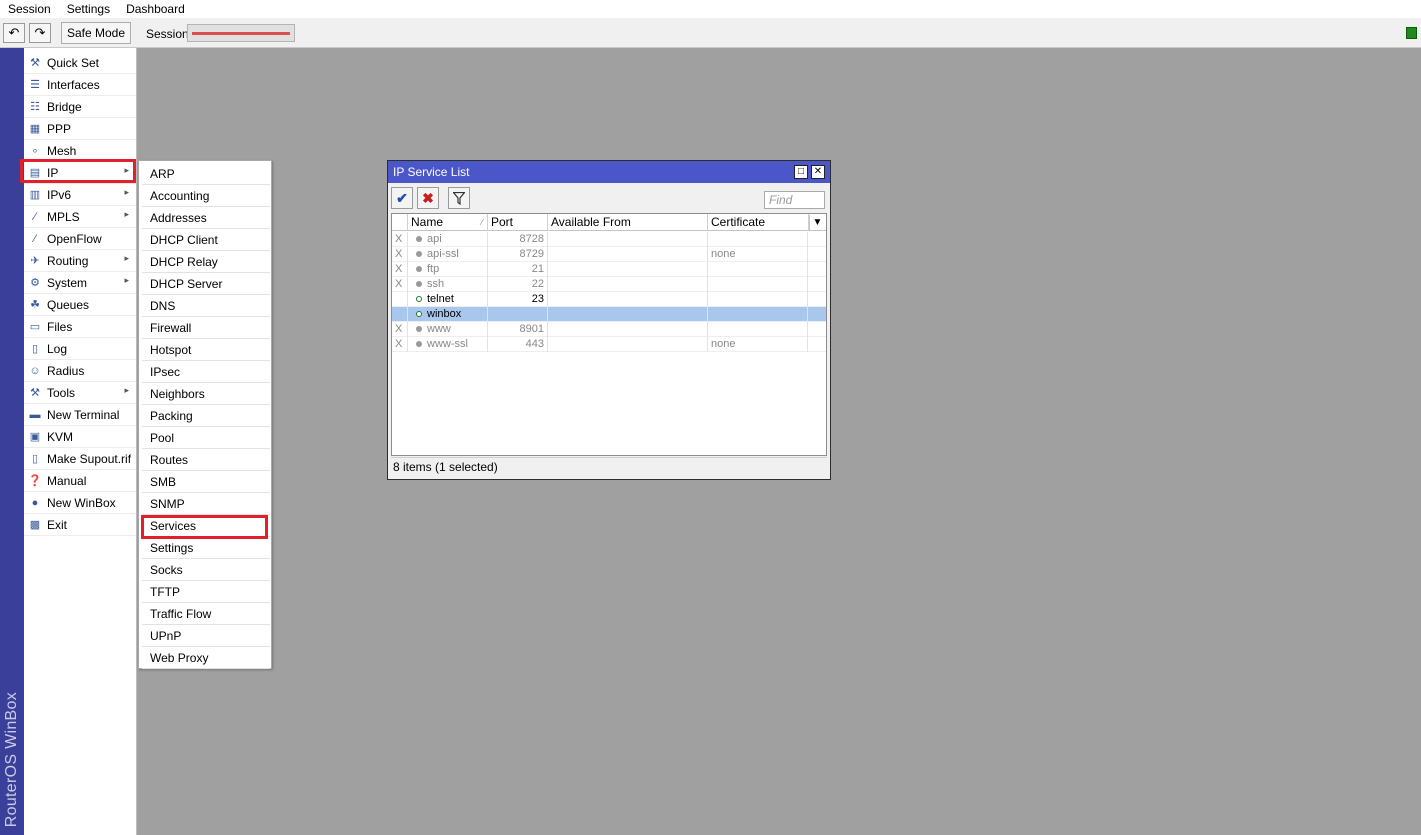 The width and height of the screenshot is (1421, 835). Describe the element at coordinates (35, 107) in the screenshot. I see `bridge-icon: ☷` at that location.